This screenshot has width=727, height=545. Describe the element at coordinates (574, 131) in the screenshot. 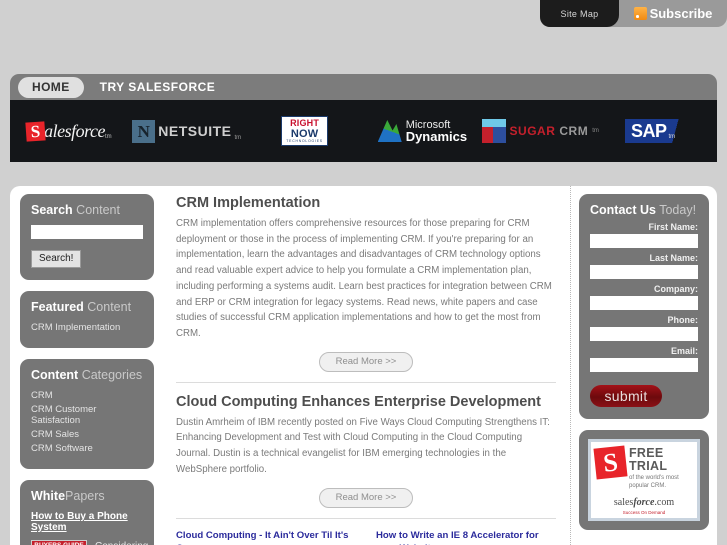

I see `sugarcrm-word2: CRM` at that location.